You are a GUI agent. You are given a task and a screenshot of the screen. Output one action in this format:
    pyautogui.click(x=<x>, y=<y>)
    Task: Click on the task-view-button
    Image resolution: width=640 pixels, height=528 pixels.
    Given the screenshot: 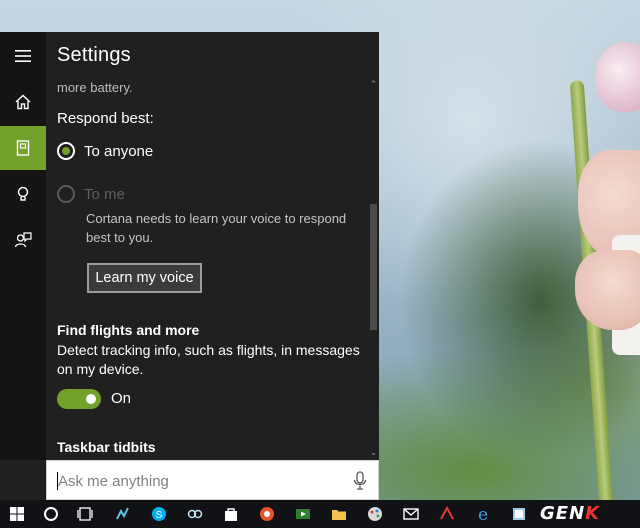 What is the action you would take?
    pyautogui.click(x=85, y=514)
    